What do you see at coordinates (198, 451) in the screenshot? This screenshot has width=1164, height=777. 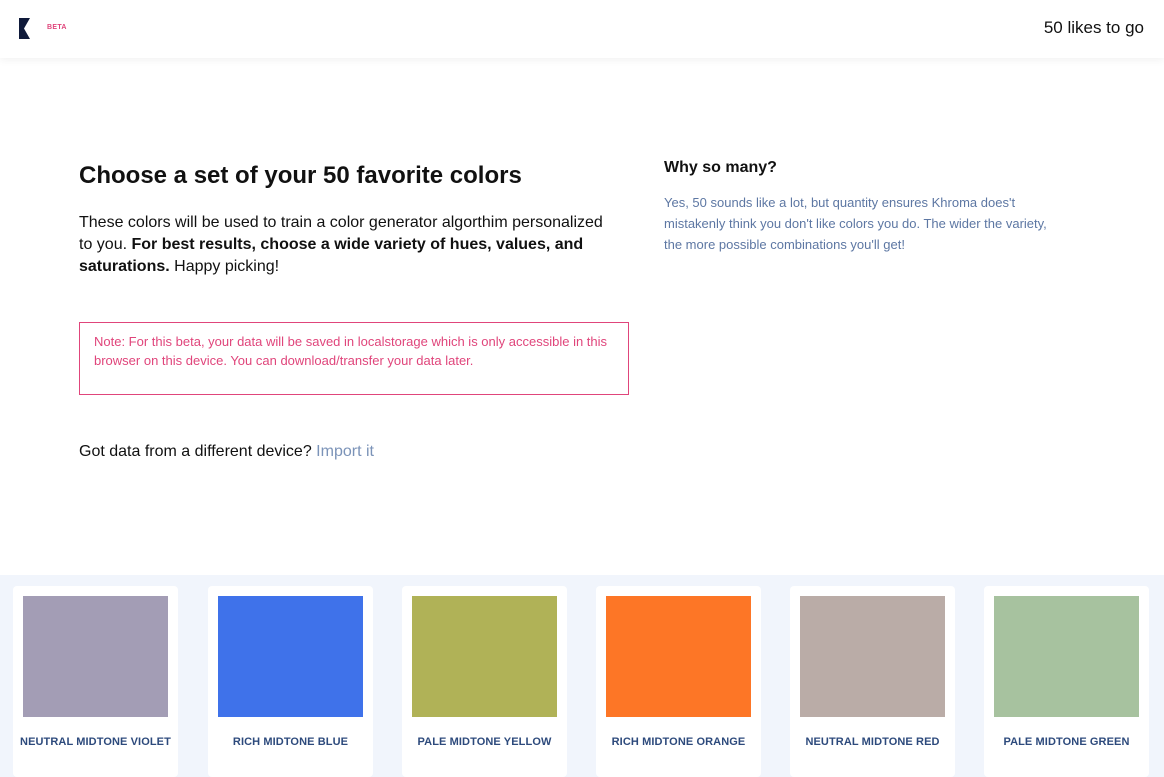 I see `import-prompt-text: Got data from a different device?` at bounding box center [198, 451].